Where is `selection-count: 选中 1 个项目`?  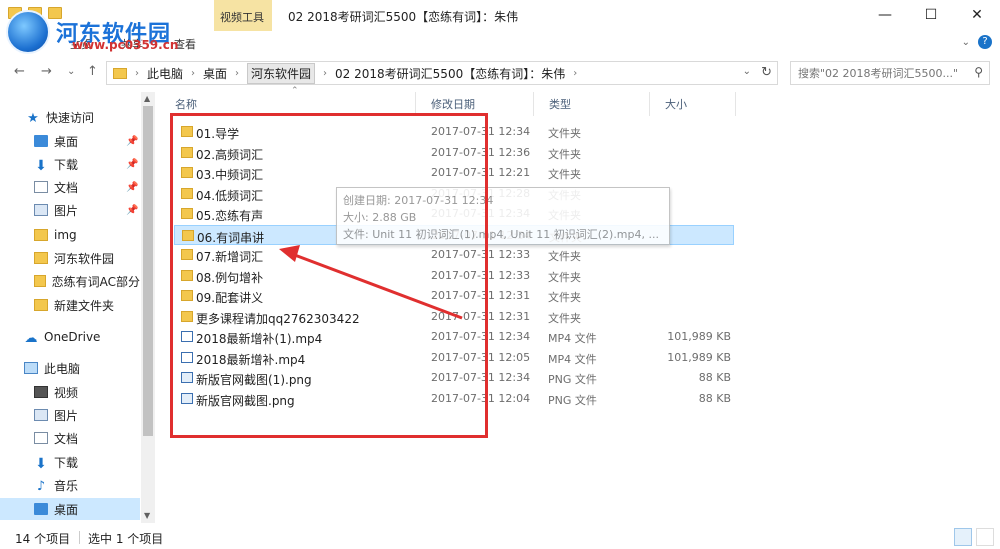 selection-count: 选中 1 个项目 is located at coordinates (126, 539).